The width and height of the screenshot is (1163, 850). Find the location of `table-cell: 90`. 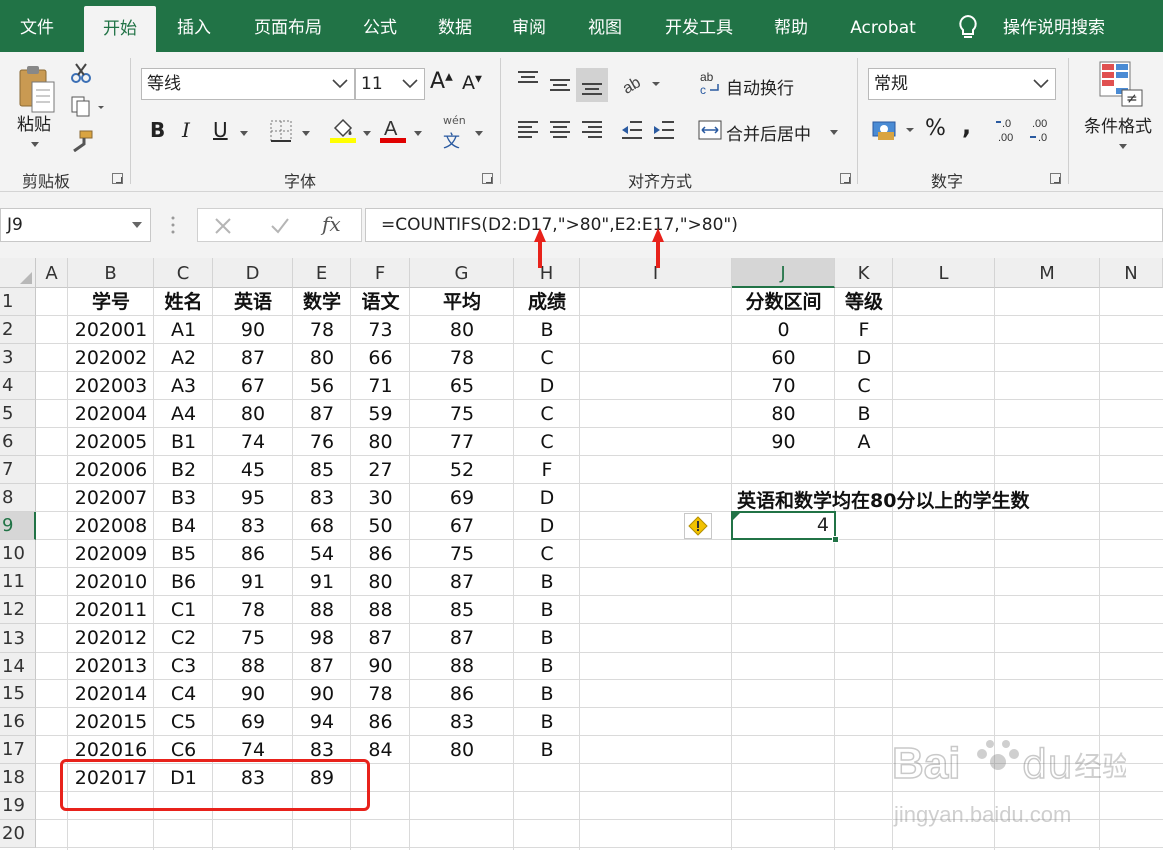

table-cell: 90 is located at coordinates (322, 694).